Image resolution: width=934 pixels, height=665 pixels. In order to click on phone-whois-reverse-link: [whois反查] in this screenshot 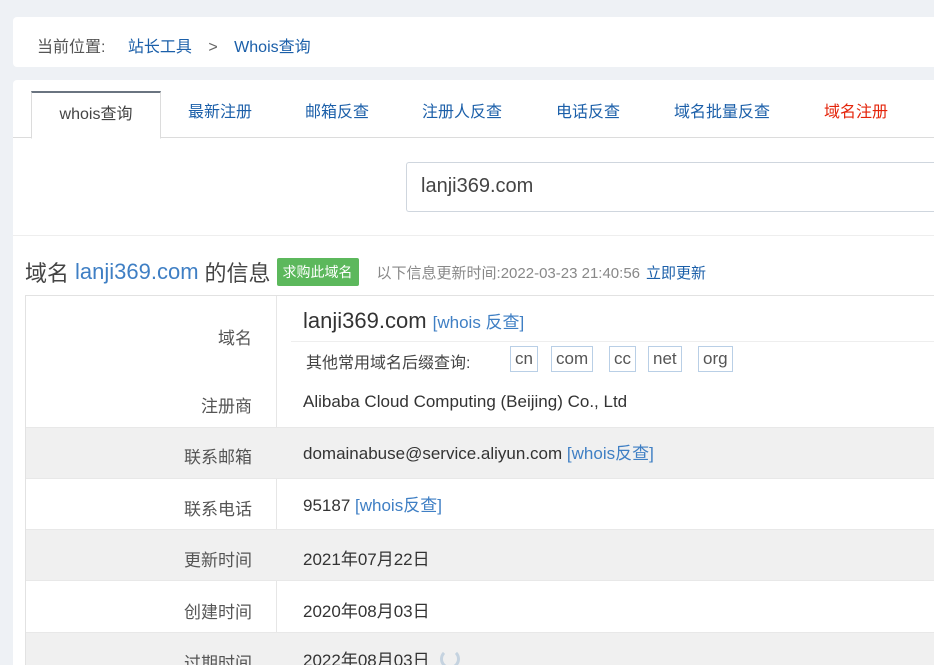, I will do `click(398, 505)`.